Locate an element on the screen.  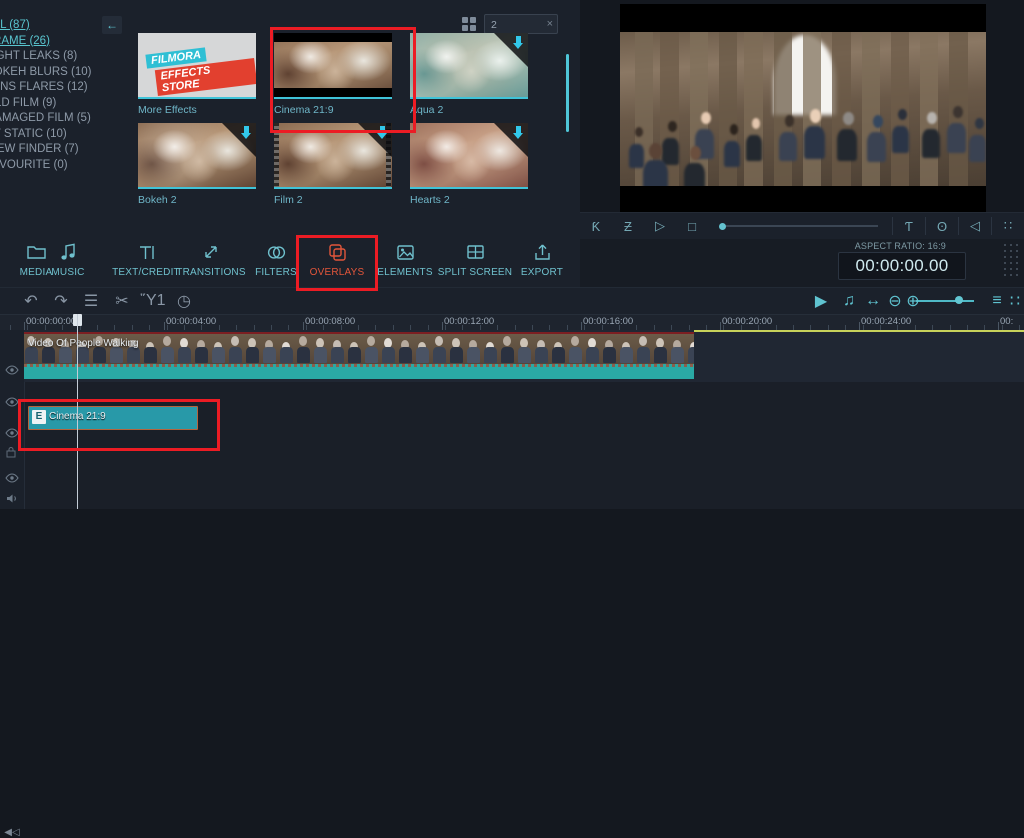
export-icon is located at coordinates (542, 252).